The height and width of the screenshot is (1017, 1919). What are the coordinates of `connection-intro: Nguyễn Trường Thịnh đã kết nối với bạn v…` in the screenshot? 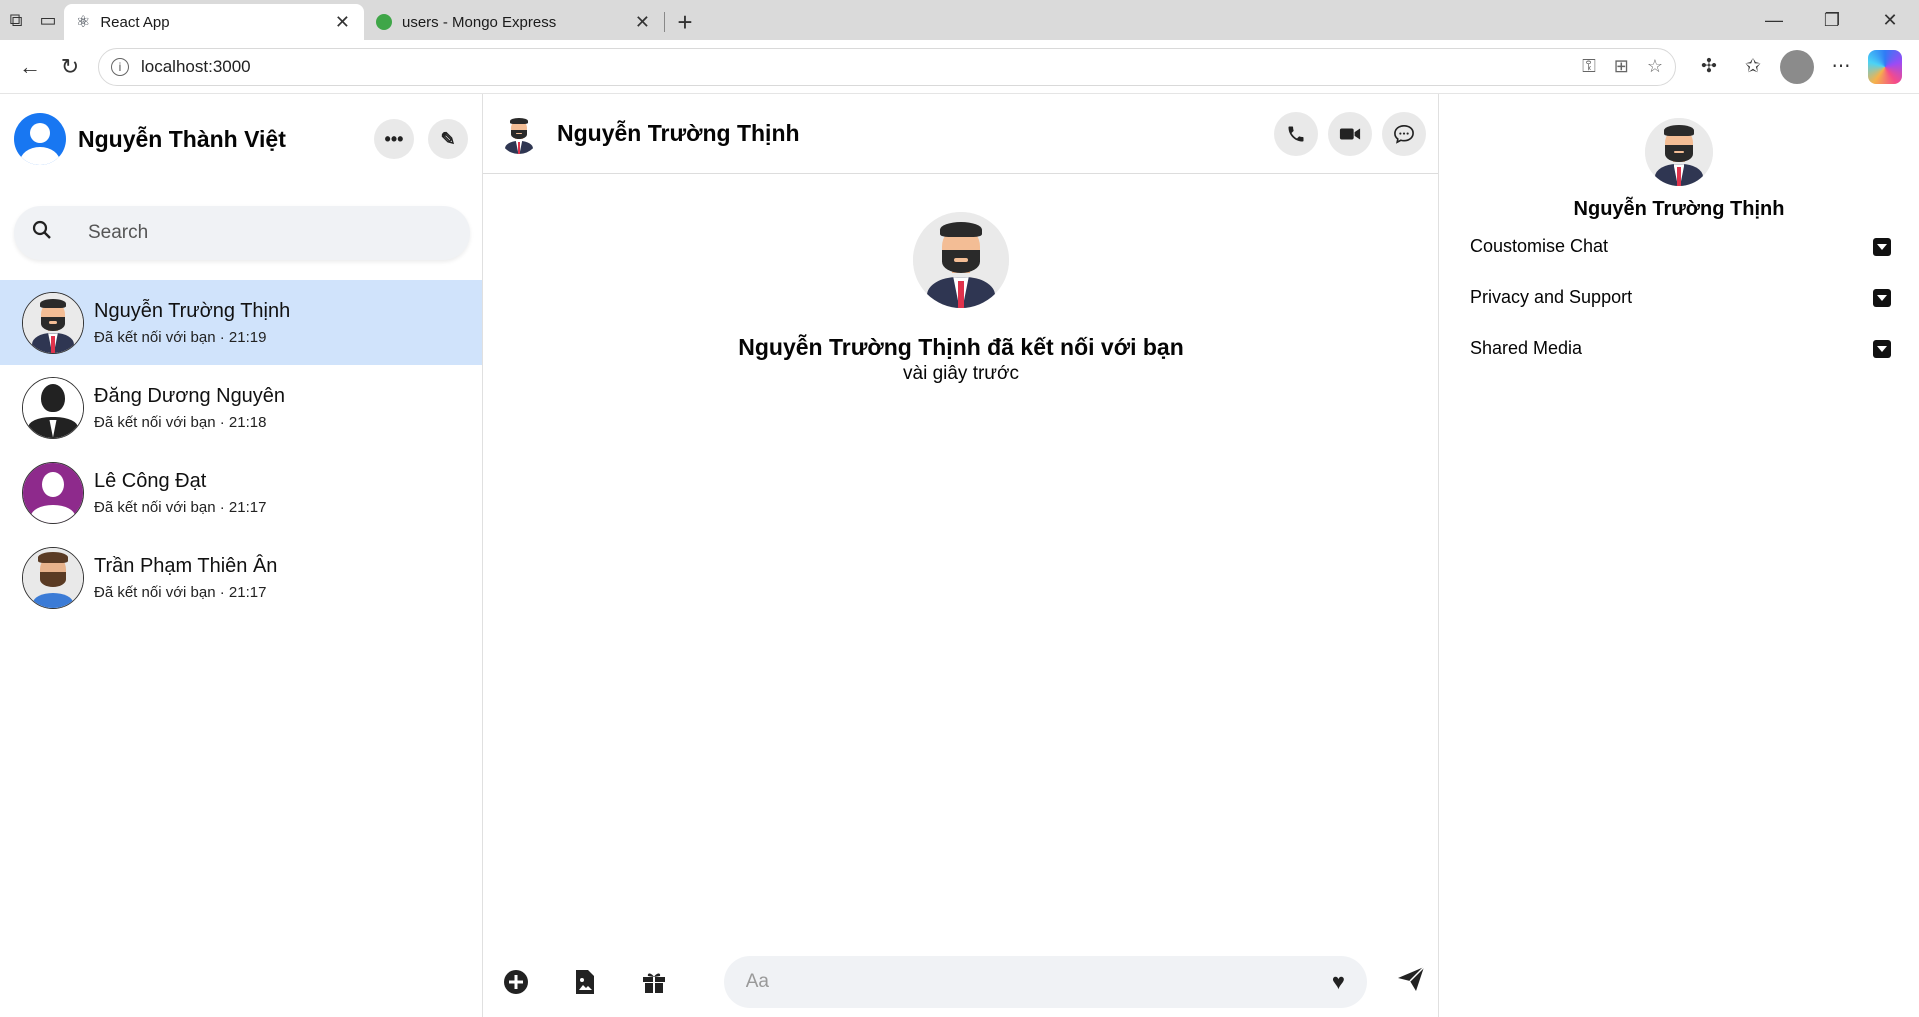 It's located at (961, 298).